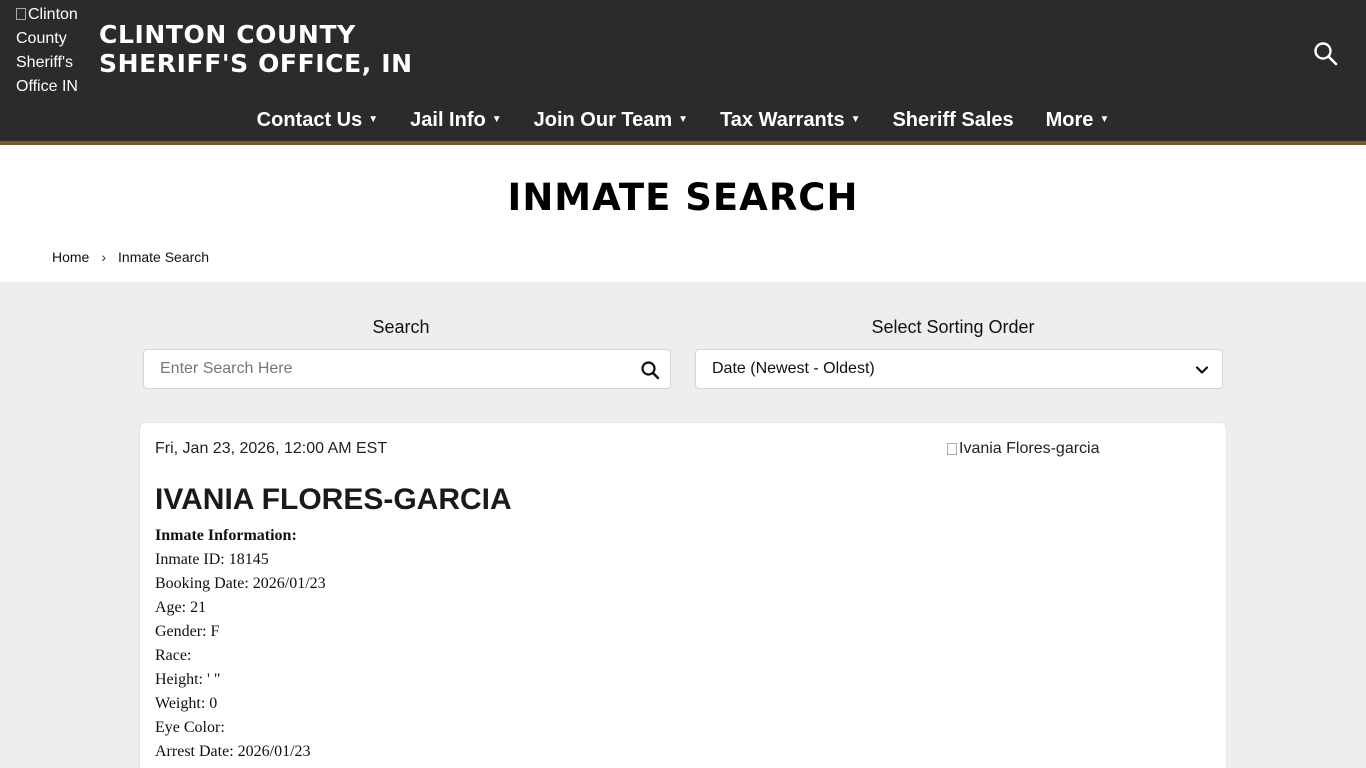  Describe the element at coordinates (186, 703) in the screenshot. I see `inmate-field: Weight: 0` at that location.